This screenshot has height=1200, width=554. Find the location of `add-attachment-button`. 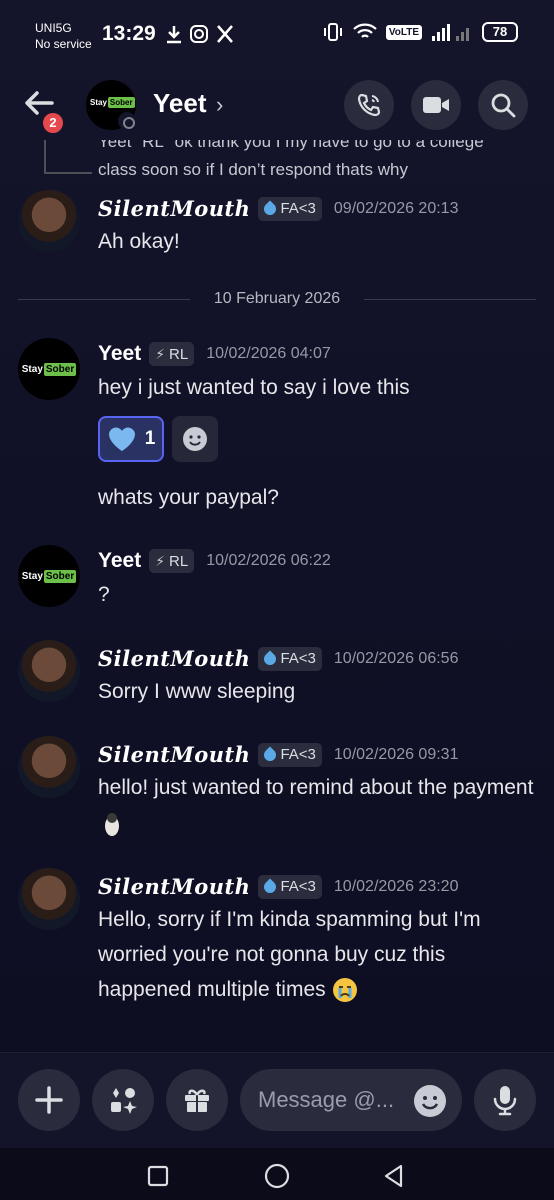

add-attachment-button is located at coordinates (49, 1100).